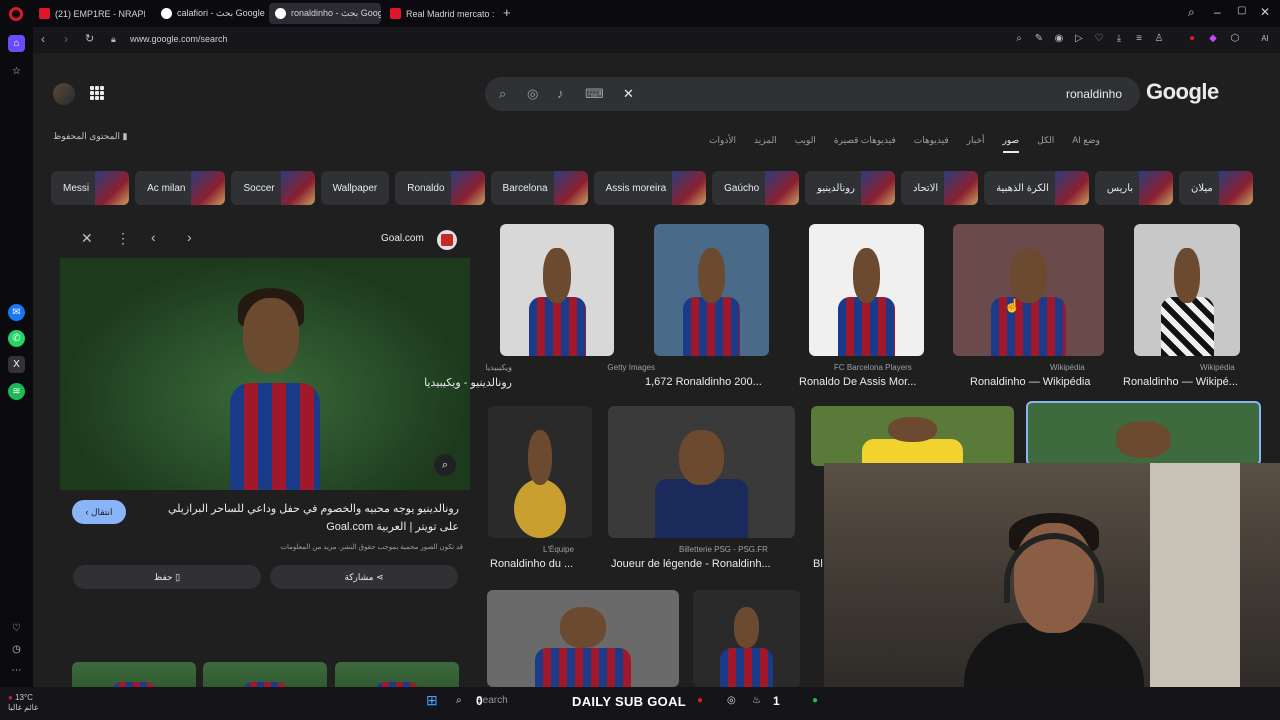 Image resolution: width=1280 pixels, height=720 pixels. What do you see at coordinates (99, 512) in the screenshot?
I see `visit-button: ‹ انتقال` at bounding box center [99, 512].